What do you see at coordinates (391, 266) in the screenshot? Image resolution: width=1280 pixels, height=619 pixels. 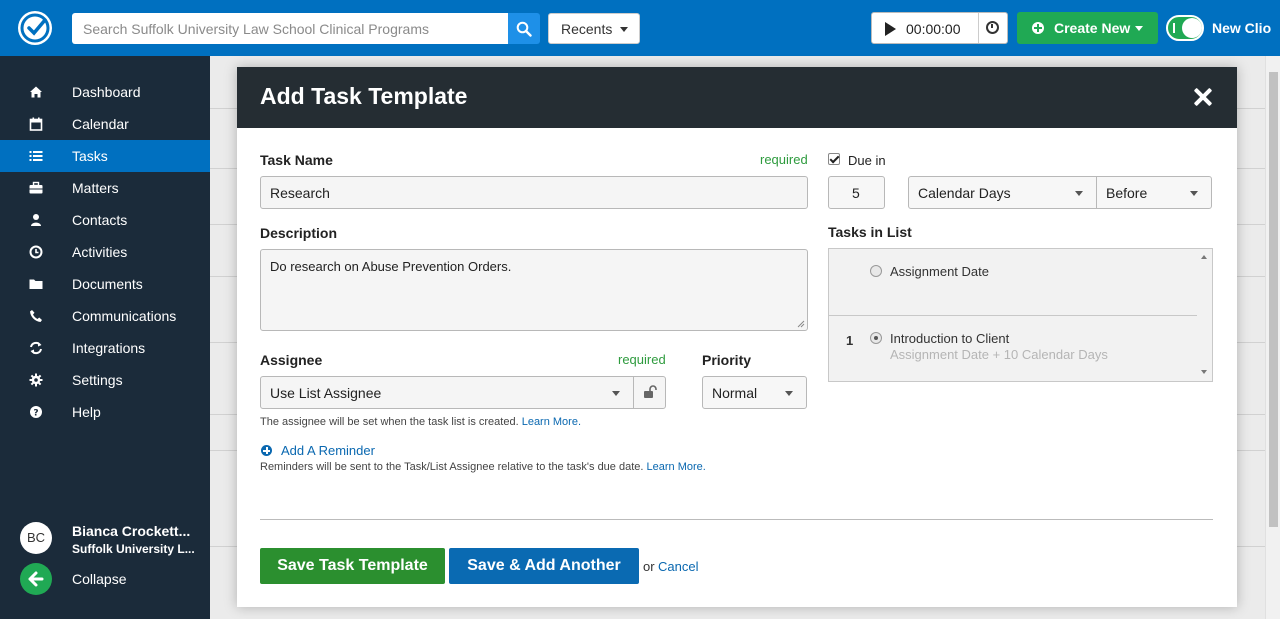 I see `description-value: Do research on Abuse Prevention Orders.` at bounding box center [391, 266].